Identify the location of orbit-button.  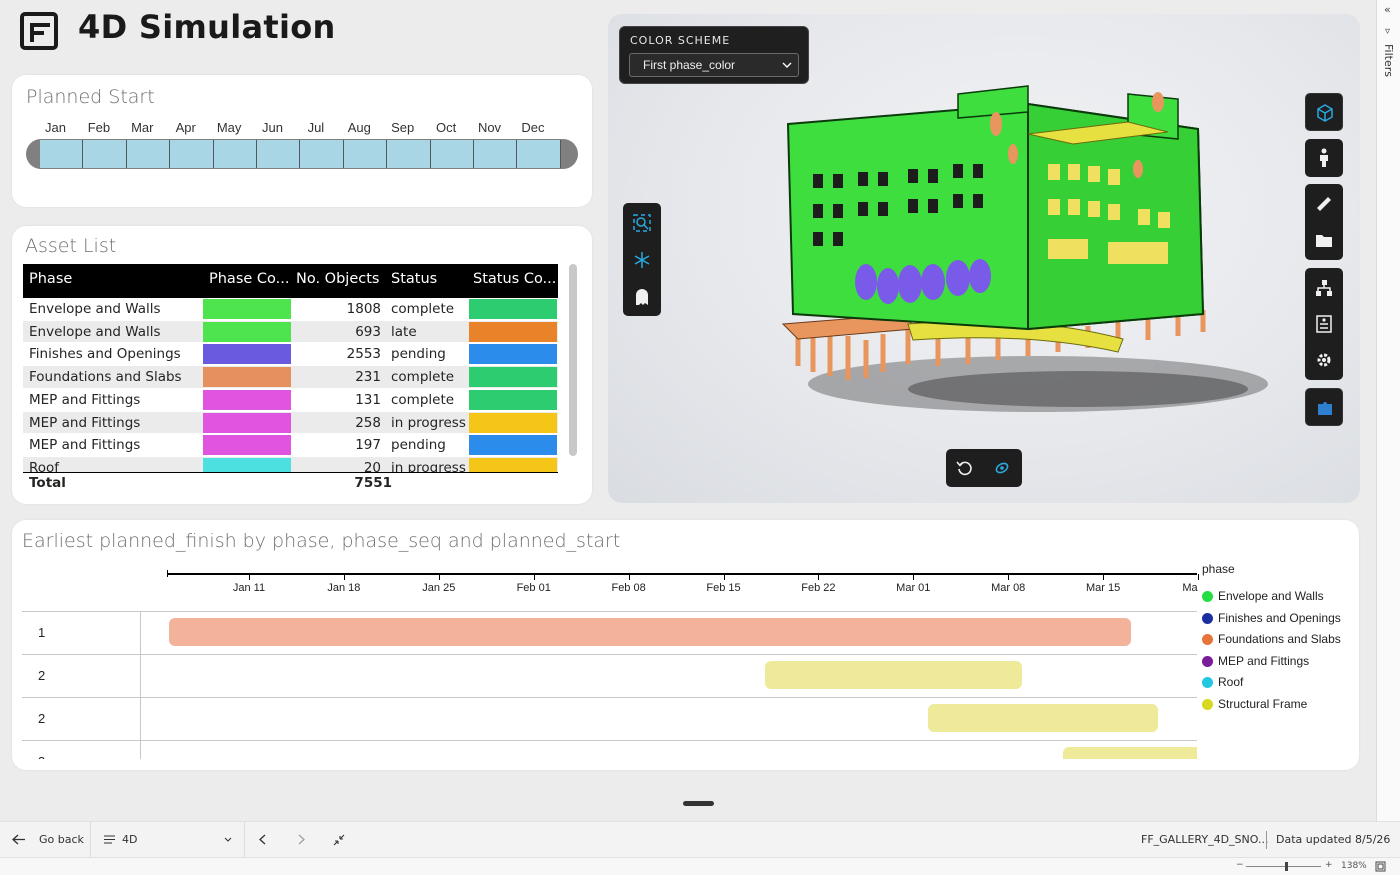
(1002, 468).